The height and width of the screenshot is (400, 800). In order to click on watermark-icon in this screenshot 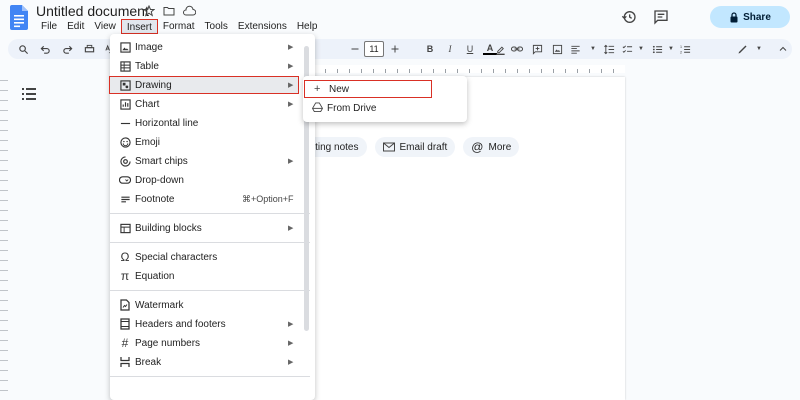, I will do `click(125, 305)`.